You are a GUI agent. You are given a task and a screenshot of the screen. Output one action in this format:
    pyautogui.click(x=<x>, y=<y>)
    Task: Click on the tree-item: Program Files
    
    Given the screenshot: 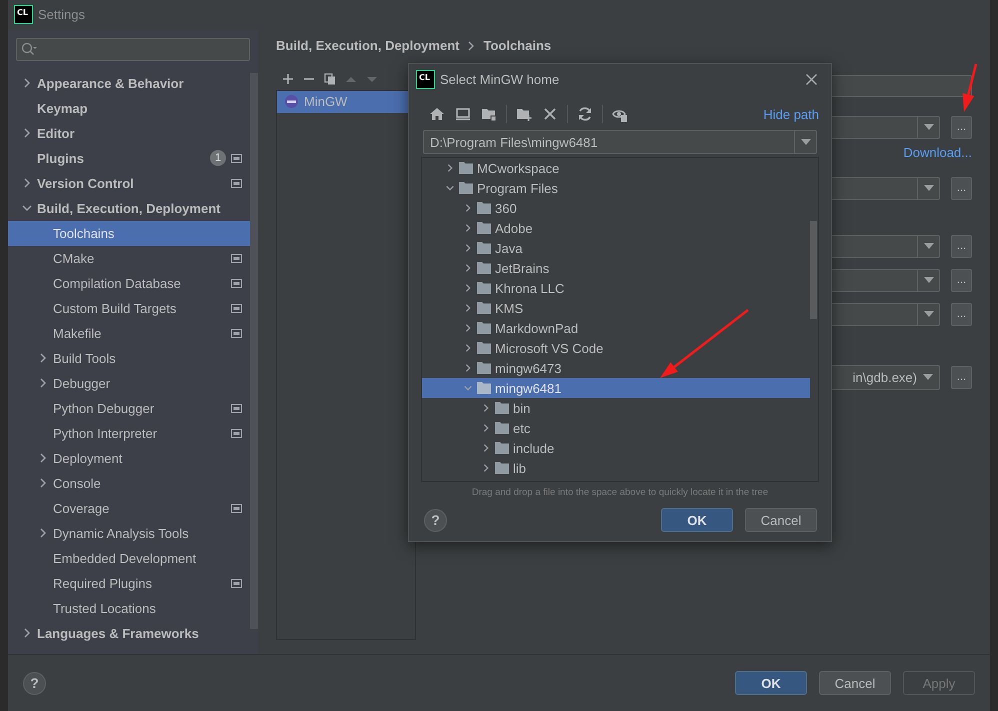 What is the action you would take?
    pyautogui.click(x=616, y=188)
    